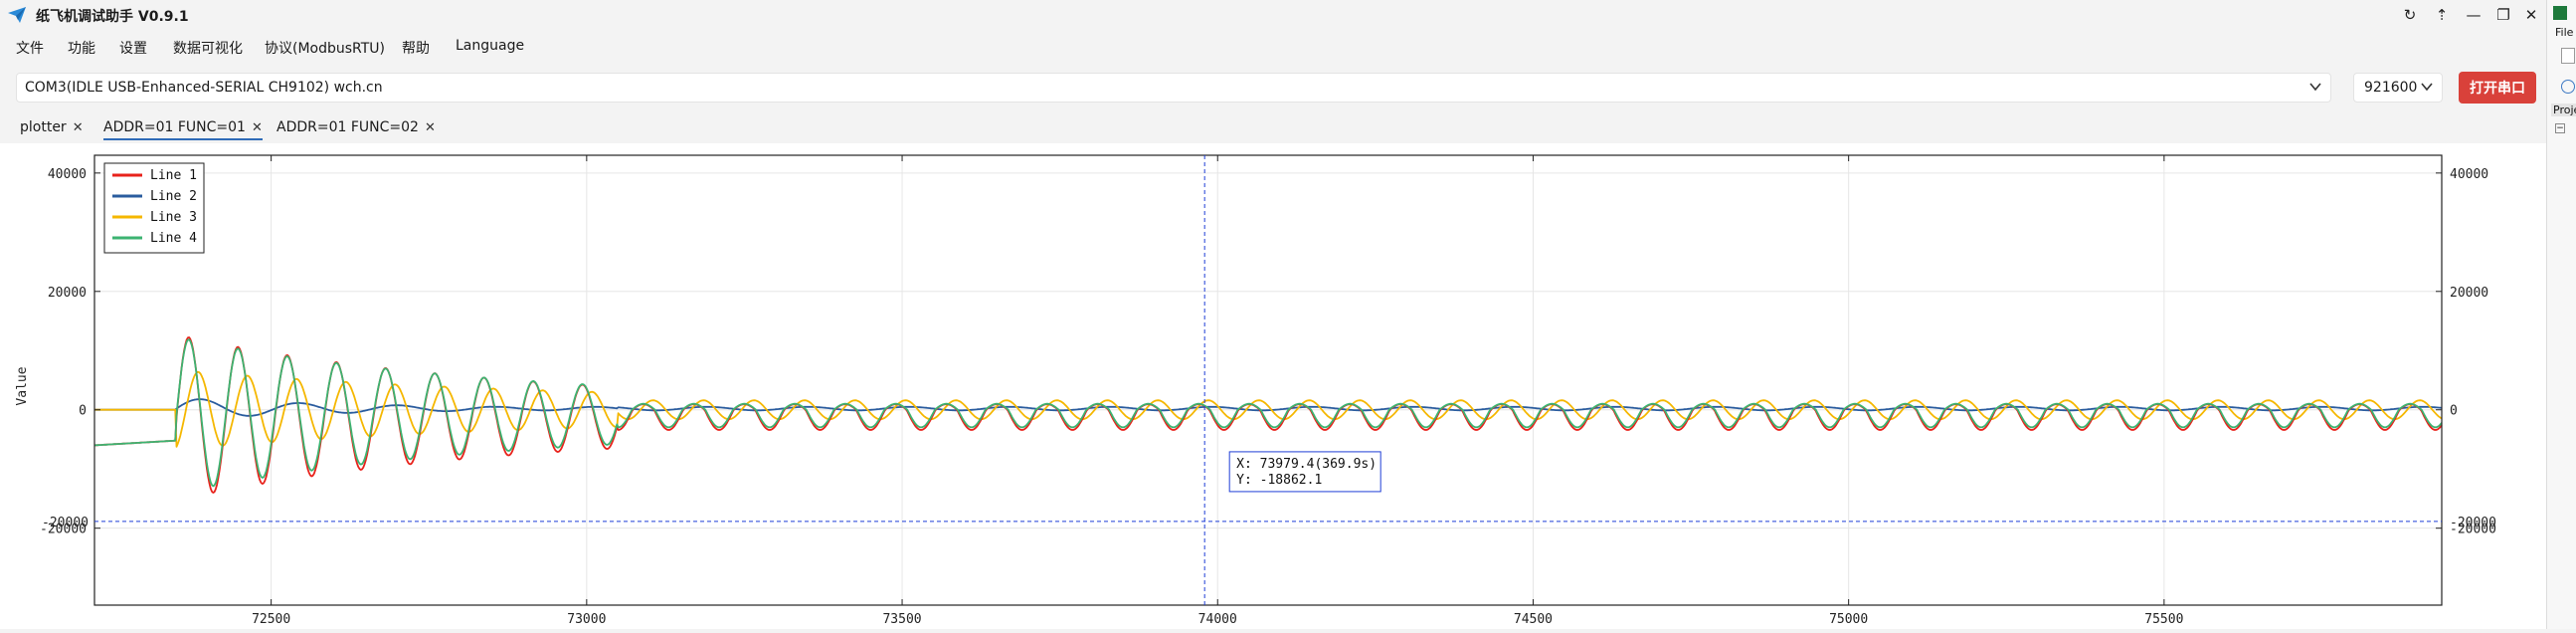 Image resolution: width=2576 pixels, height=633 pixels. I want to click on project-label: Proje, so click(2563, 110).